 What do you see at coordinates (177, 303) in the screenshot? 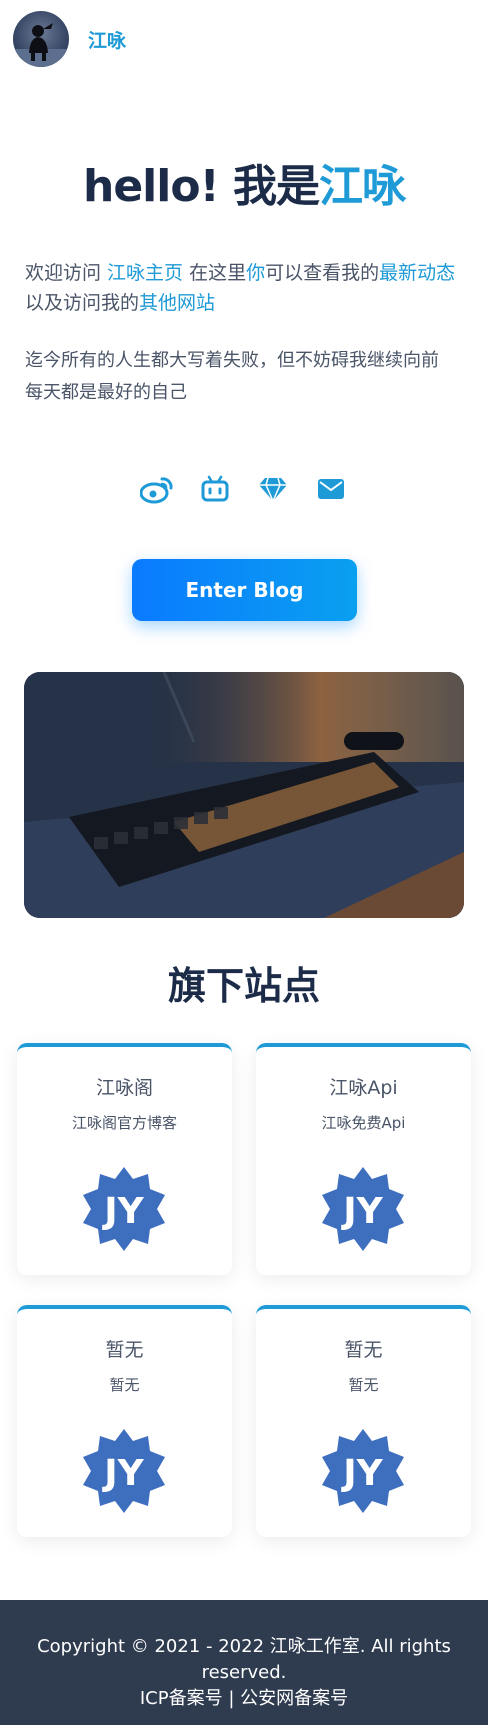
I see `other-sites-link: 其他网站` at bounding box center [177, 303].